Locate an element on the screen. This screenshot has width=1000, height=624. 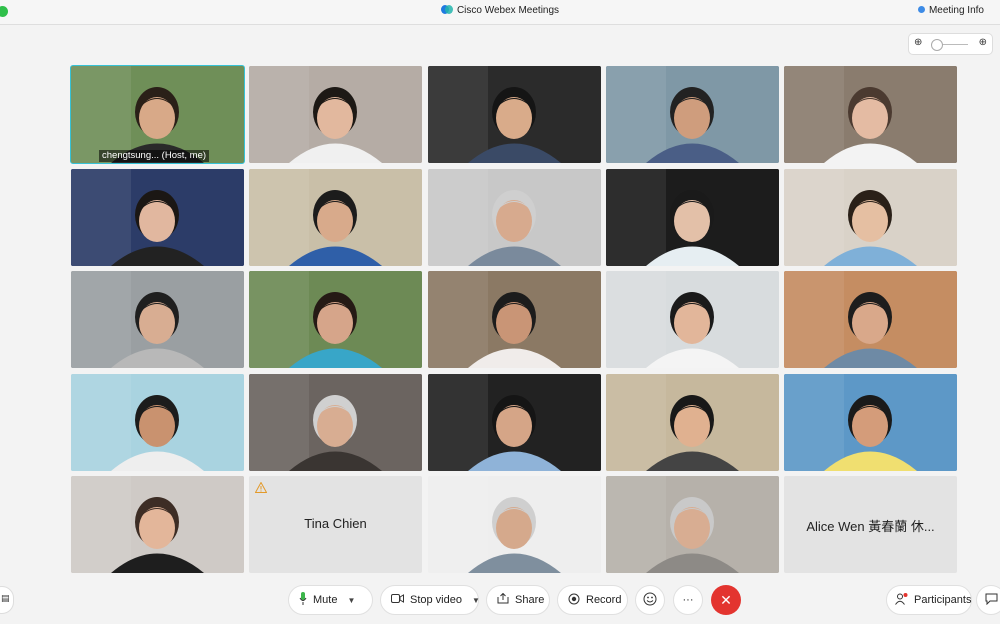
more-options-icon: ··· is located at coordinates (688, 600).